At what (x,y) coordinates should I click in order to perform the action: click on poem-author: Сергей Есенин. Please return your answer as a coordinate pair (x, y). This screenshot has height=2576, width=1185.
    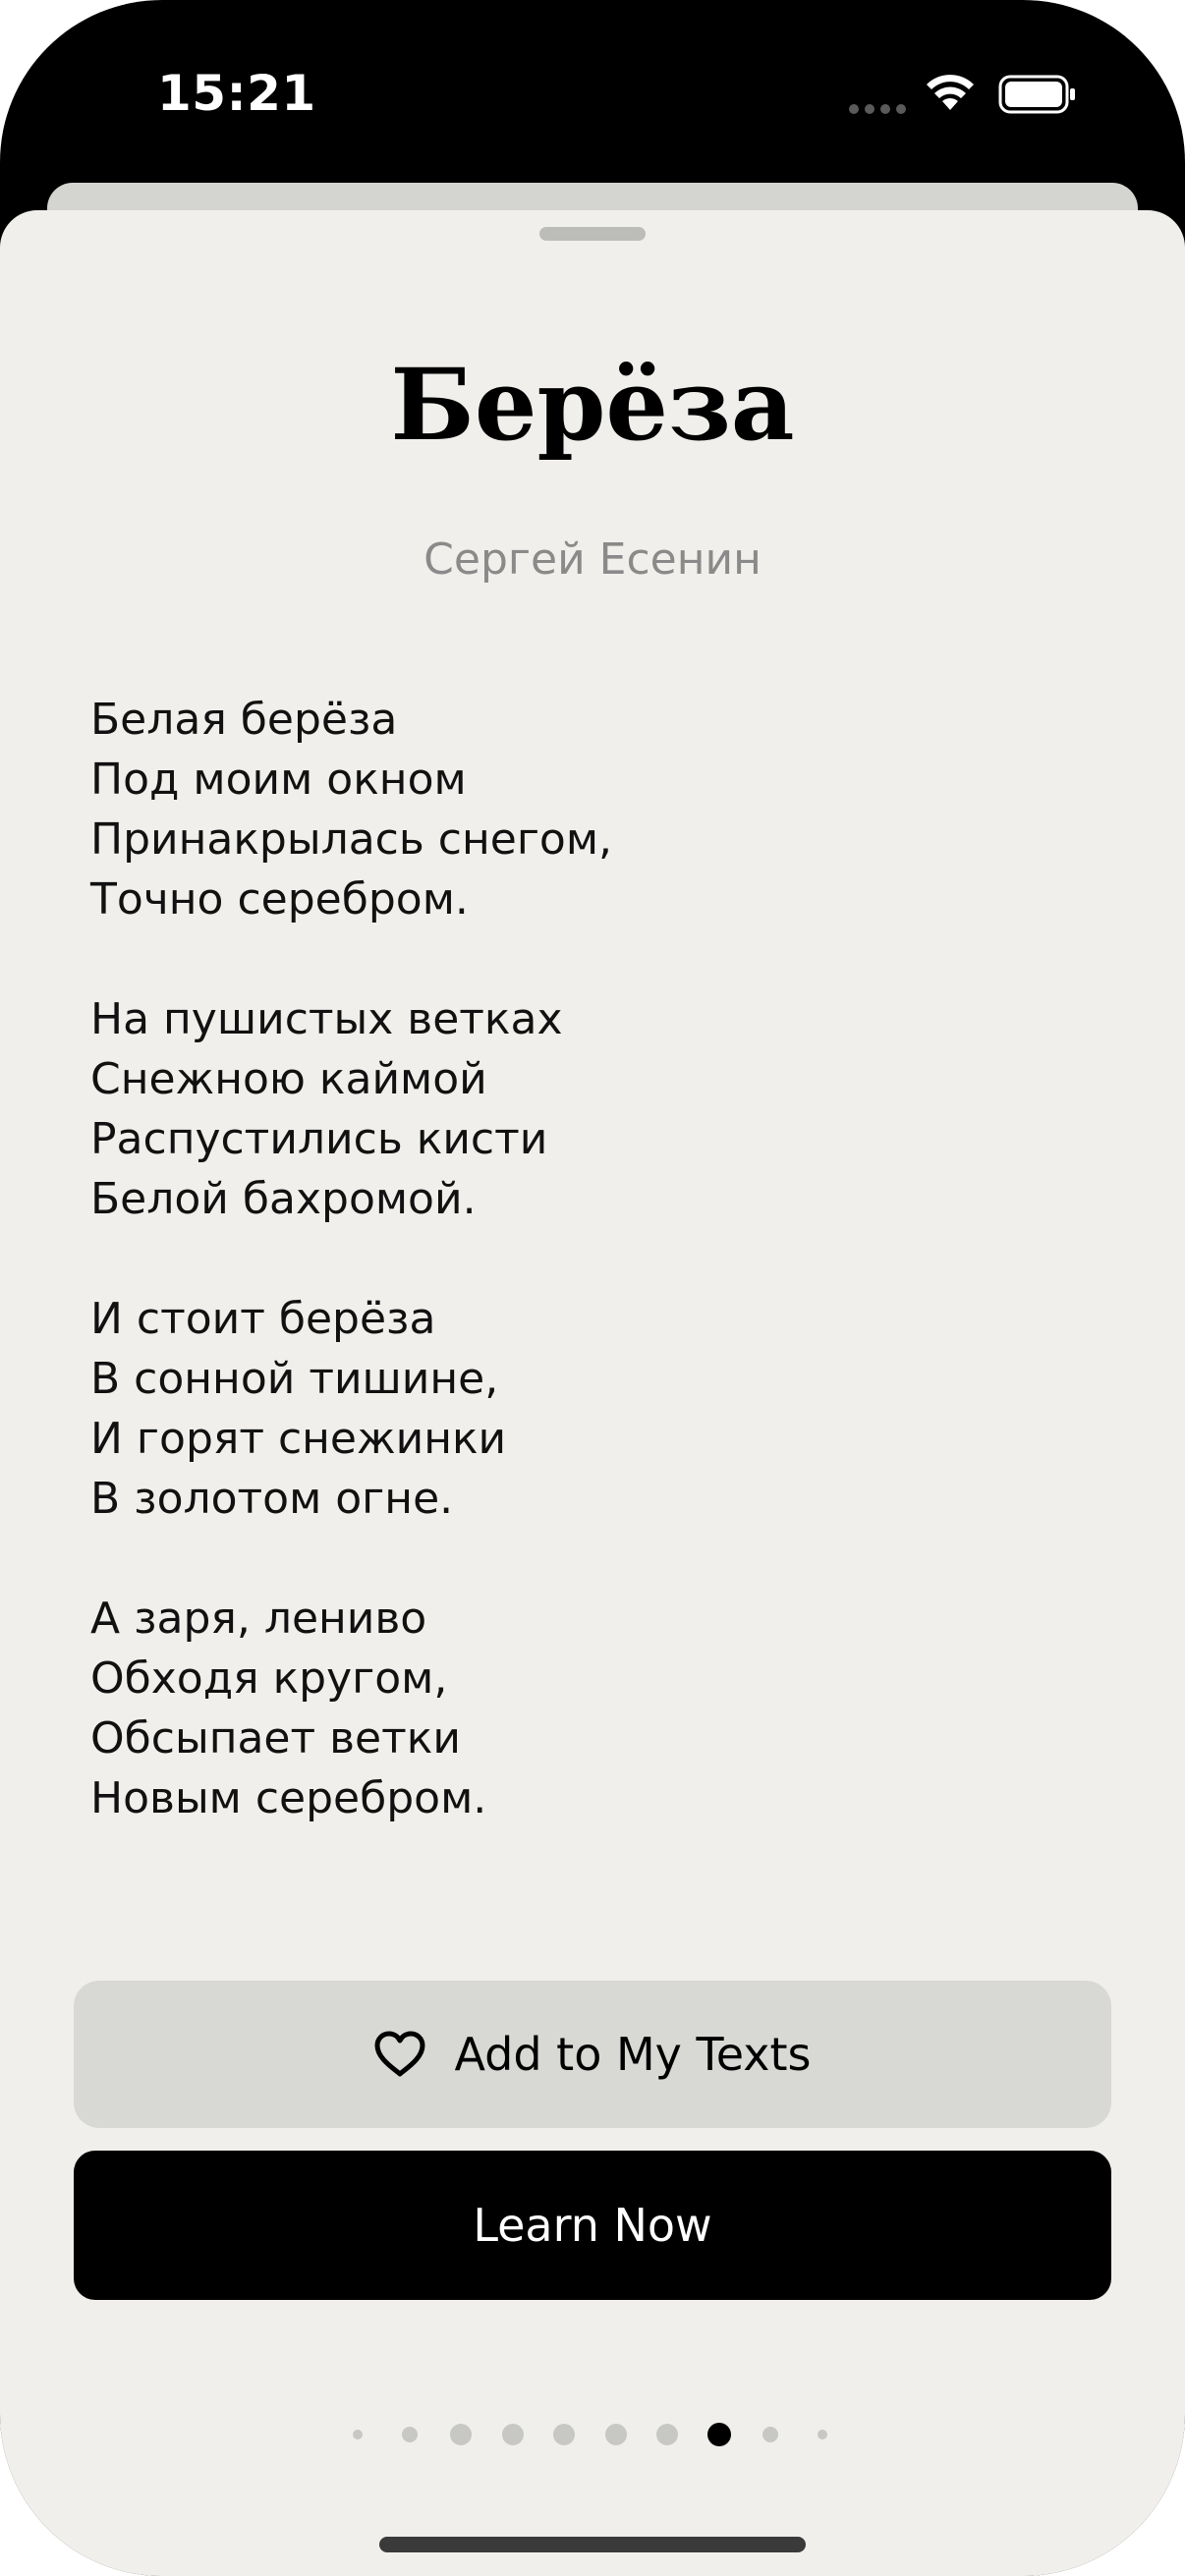
    Looking at the image, I should click on (592, 559).